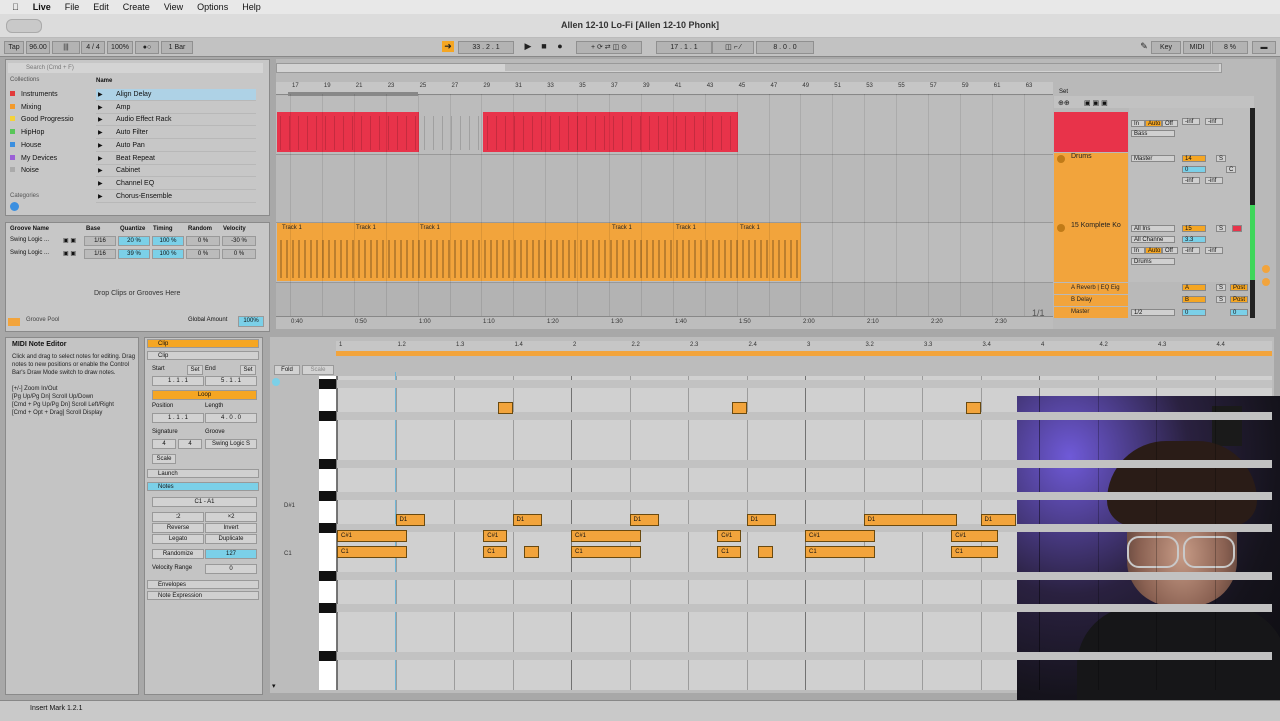 This screenshot has height=721, width=1280. Describe the element at coordinates (69, 240) in the screenshot. I see `groove-hotswap-icon: ▣ ▣` at that location.